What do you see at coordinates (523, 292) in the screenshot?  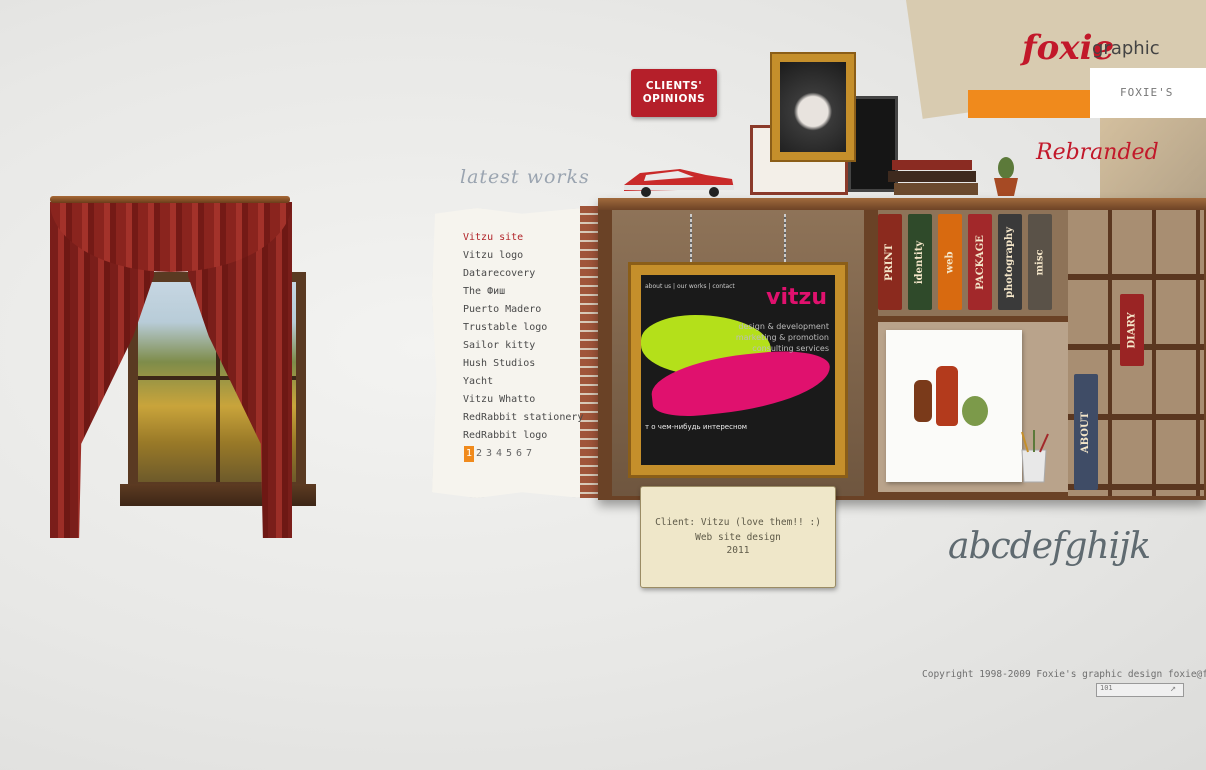 I see `work-item: The Фиш` at bounding box center [523, 292].